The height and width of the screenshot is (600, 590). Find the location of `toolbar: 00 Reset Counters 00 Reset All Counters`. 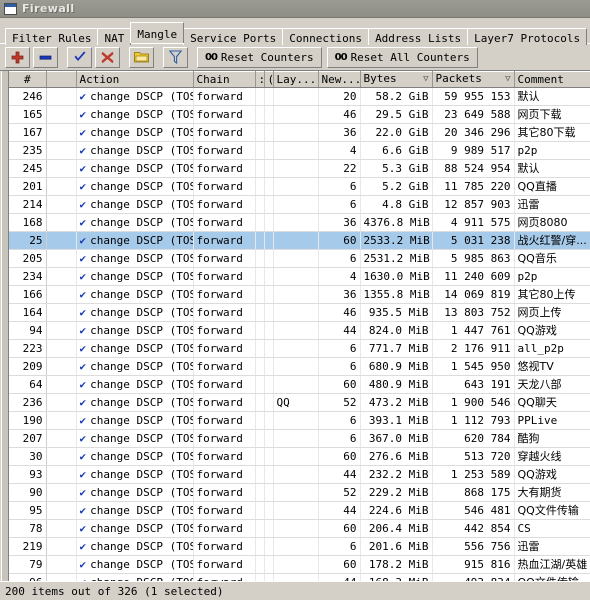

toolbar: 00 Reset Counters 00 Reset All Counters is located at coordinates (295, 56).